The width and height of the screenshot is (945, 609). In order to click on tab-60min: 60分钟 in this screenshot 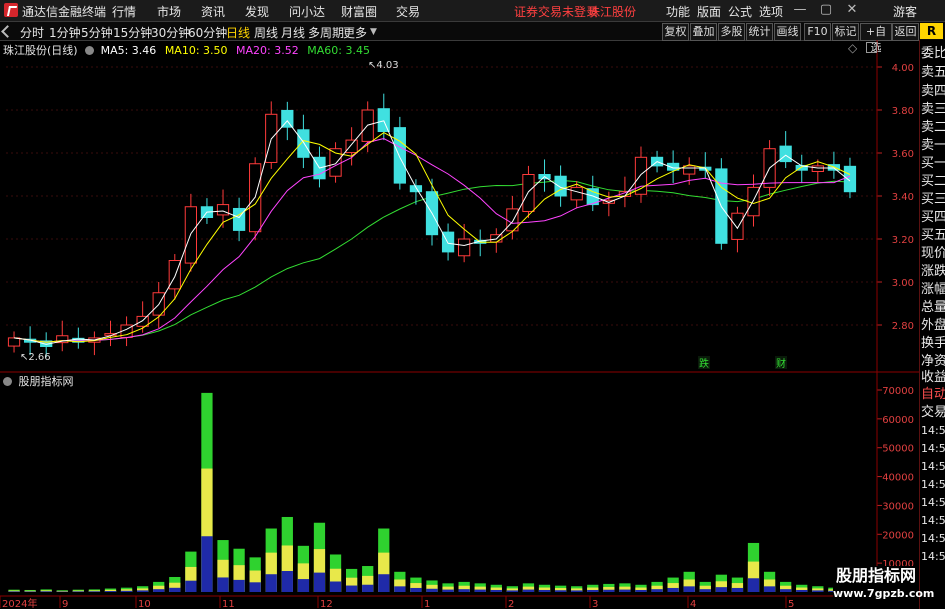, I will do `click(207, 32)`.